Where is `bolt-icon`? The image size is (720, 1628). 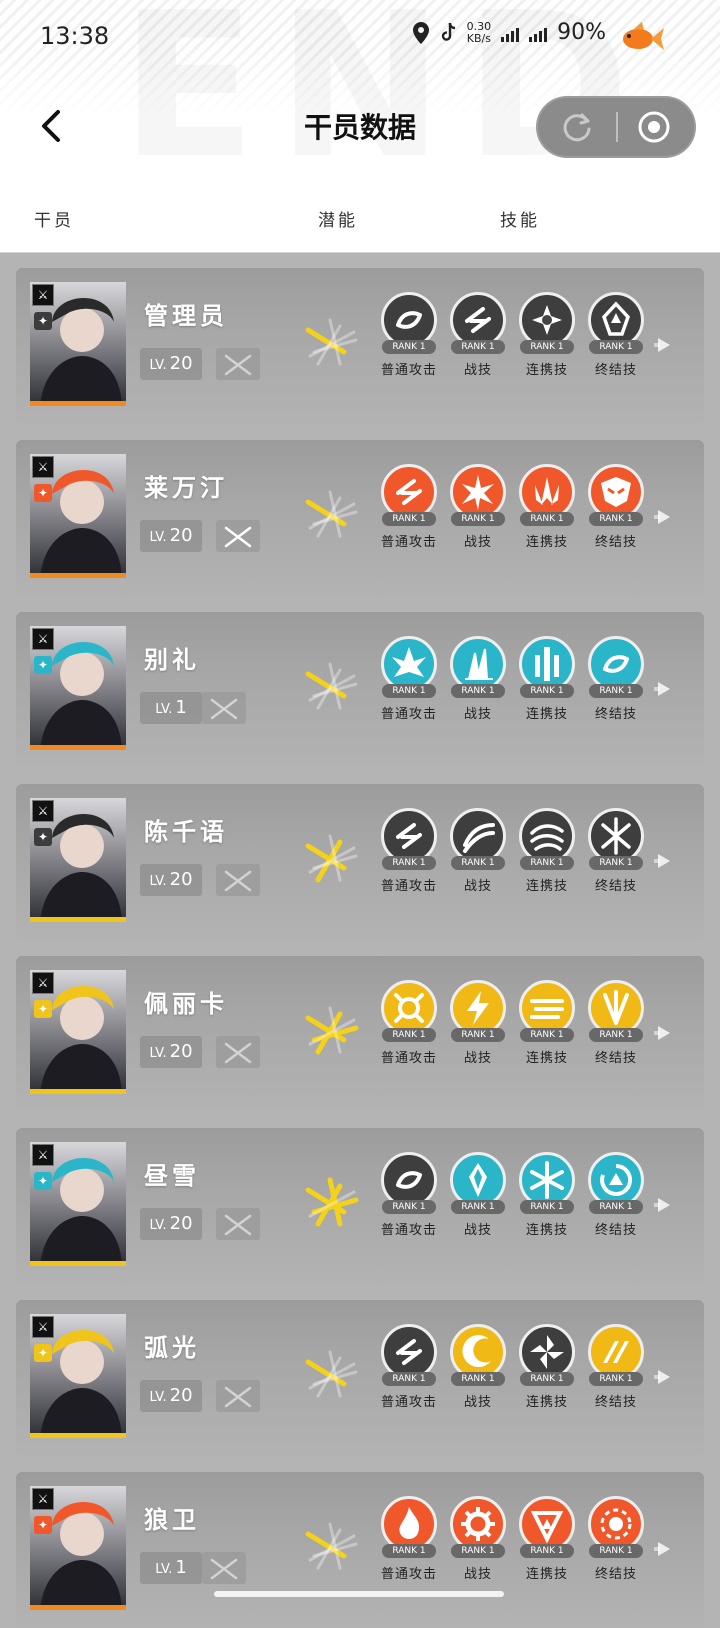 bolt-icon is located at coordinates (478, 1008).